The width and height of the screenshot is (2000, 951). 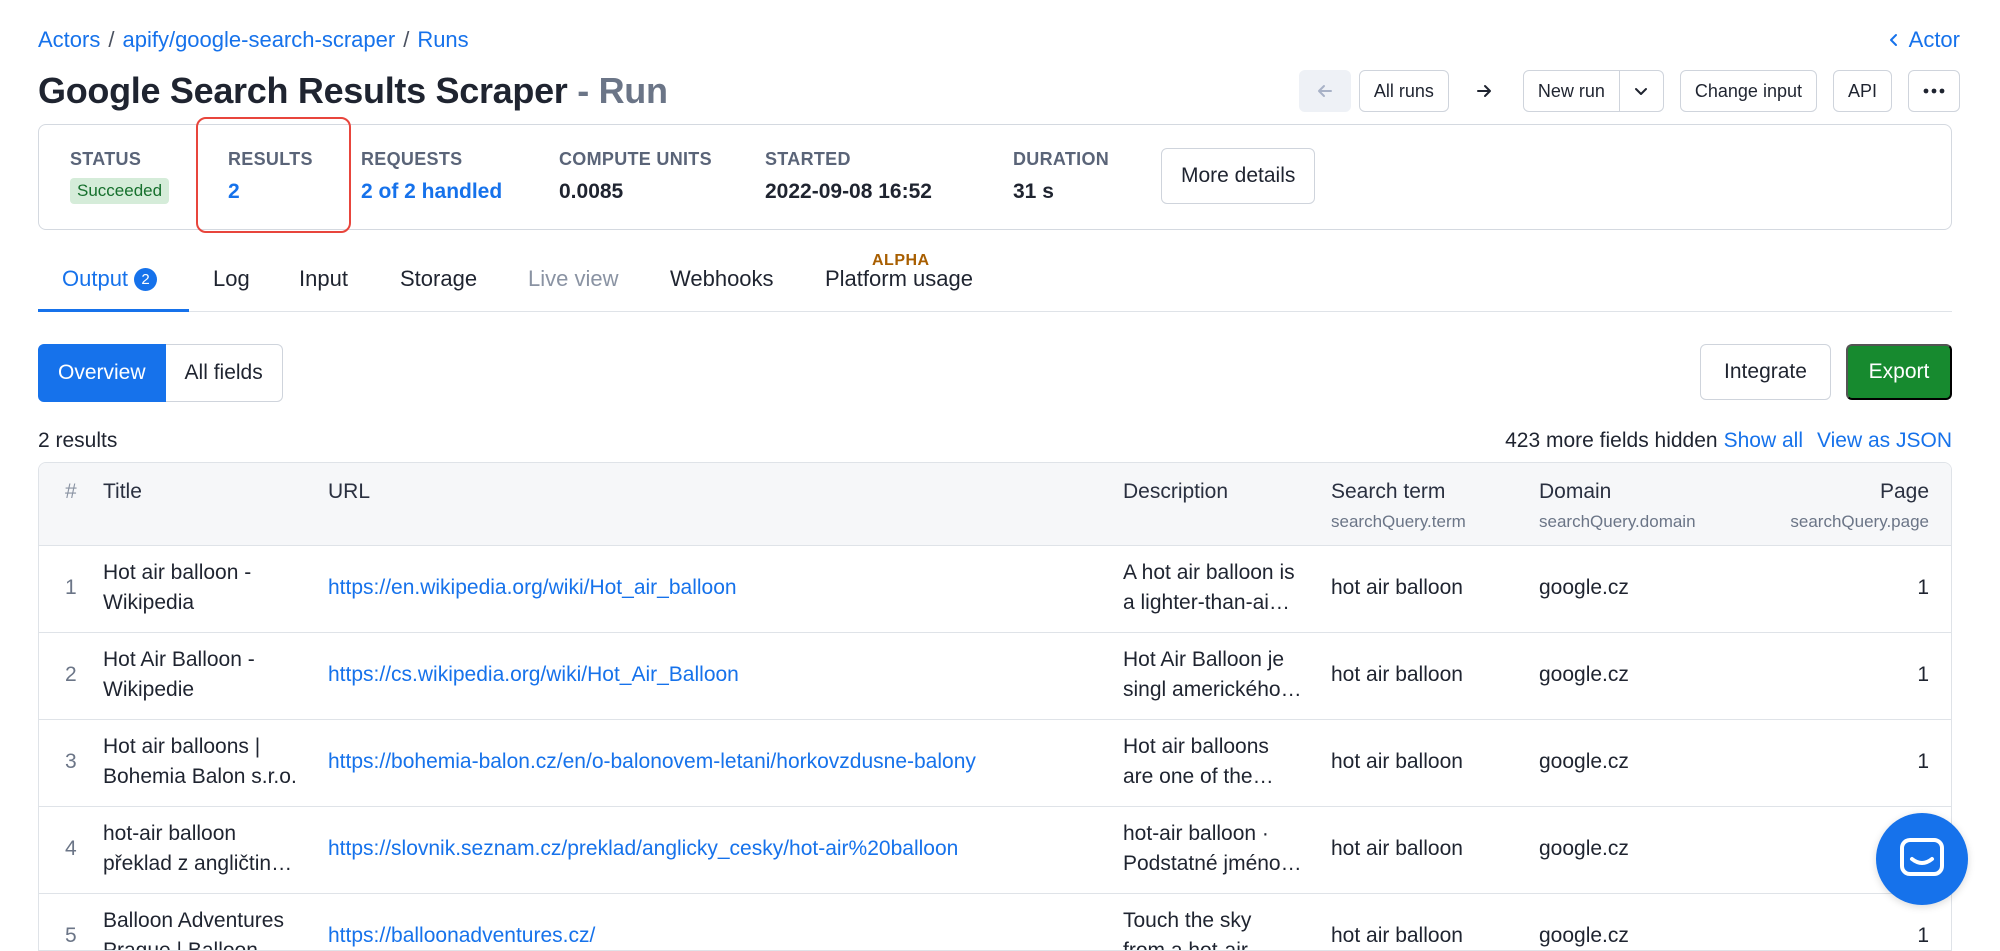 I want to click on col-header-number: #, so click(x=71, y=491).